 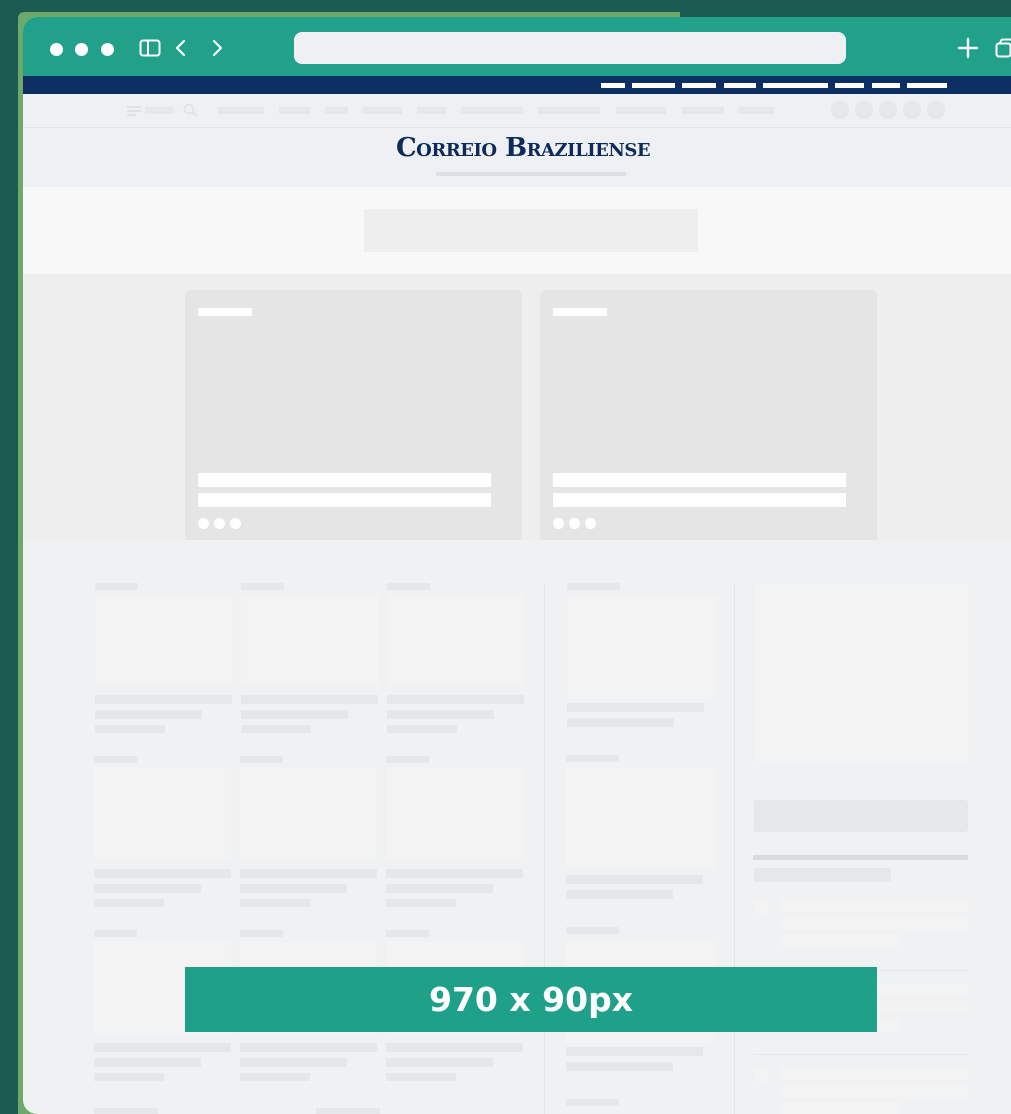 What do you see at coordinates (517, 85) in the screenshot?
I see `site-top-bar` at bounding box center [517, 85].